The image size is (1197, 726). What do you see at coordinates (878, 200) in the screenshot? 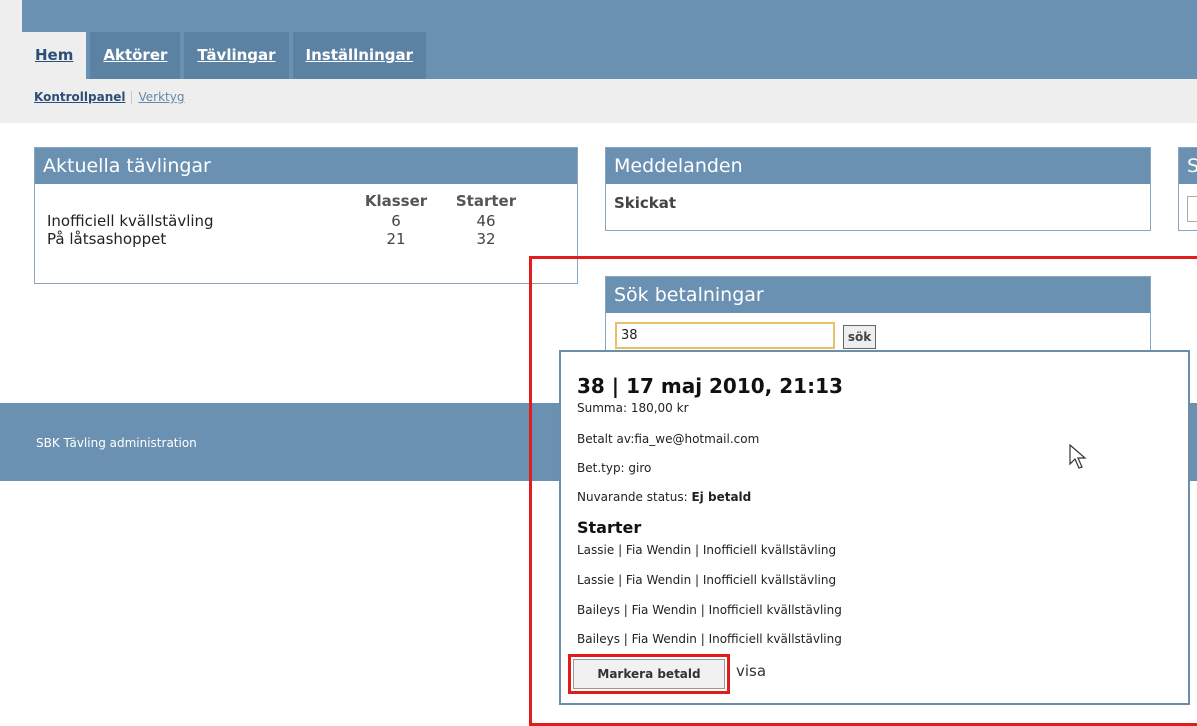
I see `messages-item: Skickat` at bounding box center [878, 200].